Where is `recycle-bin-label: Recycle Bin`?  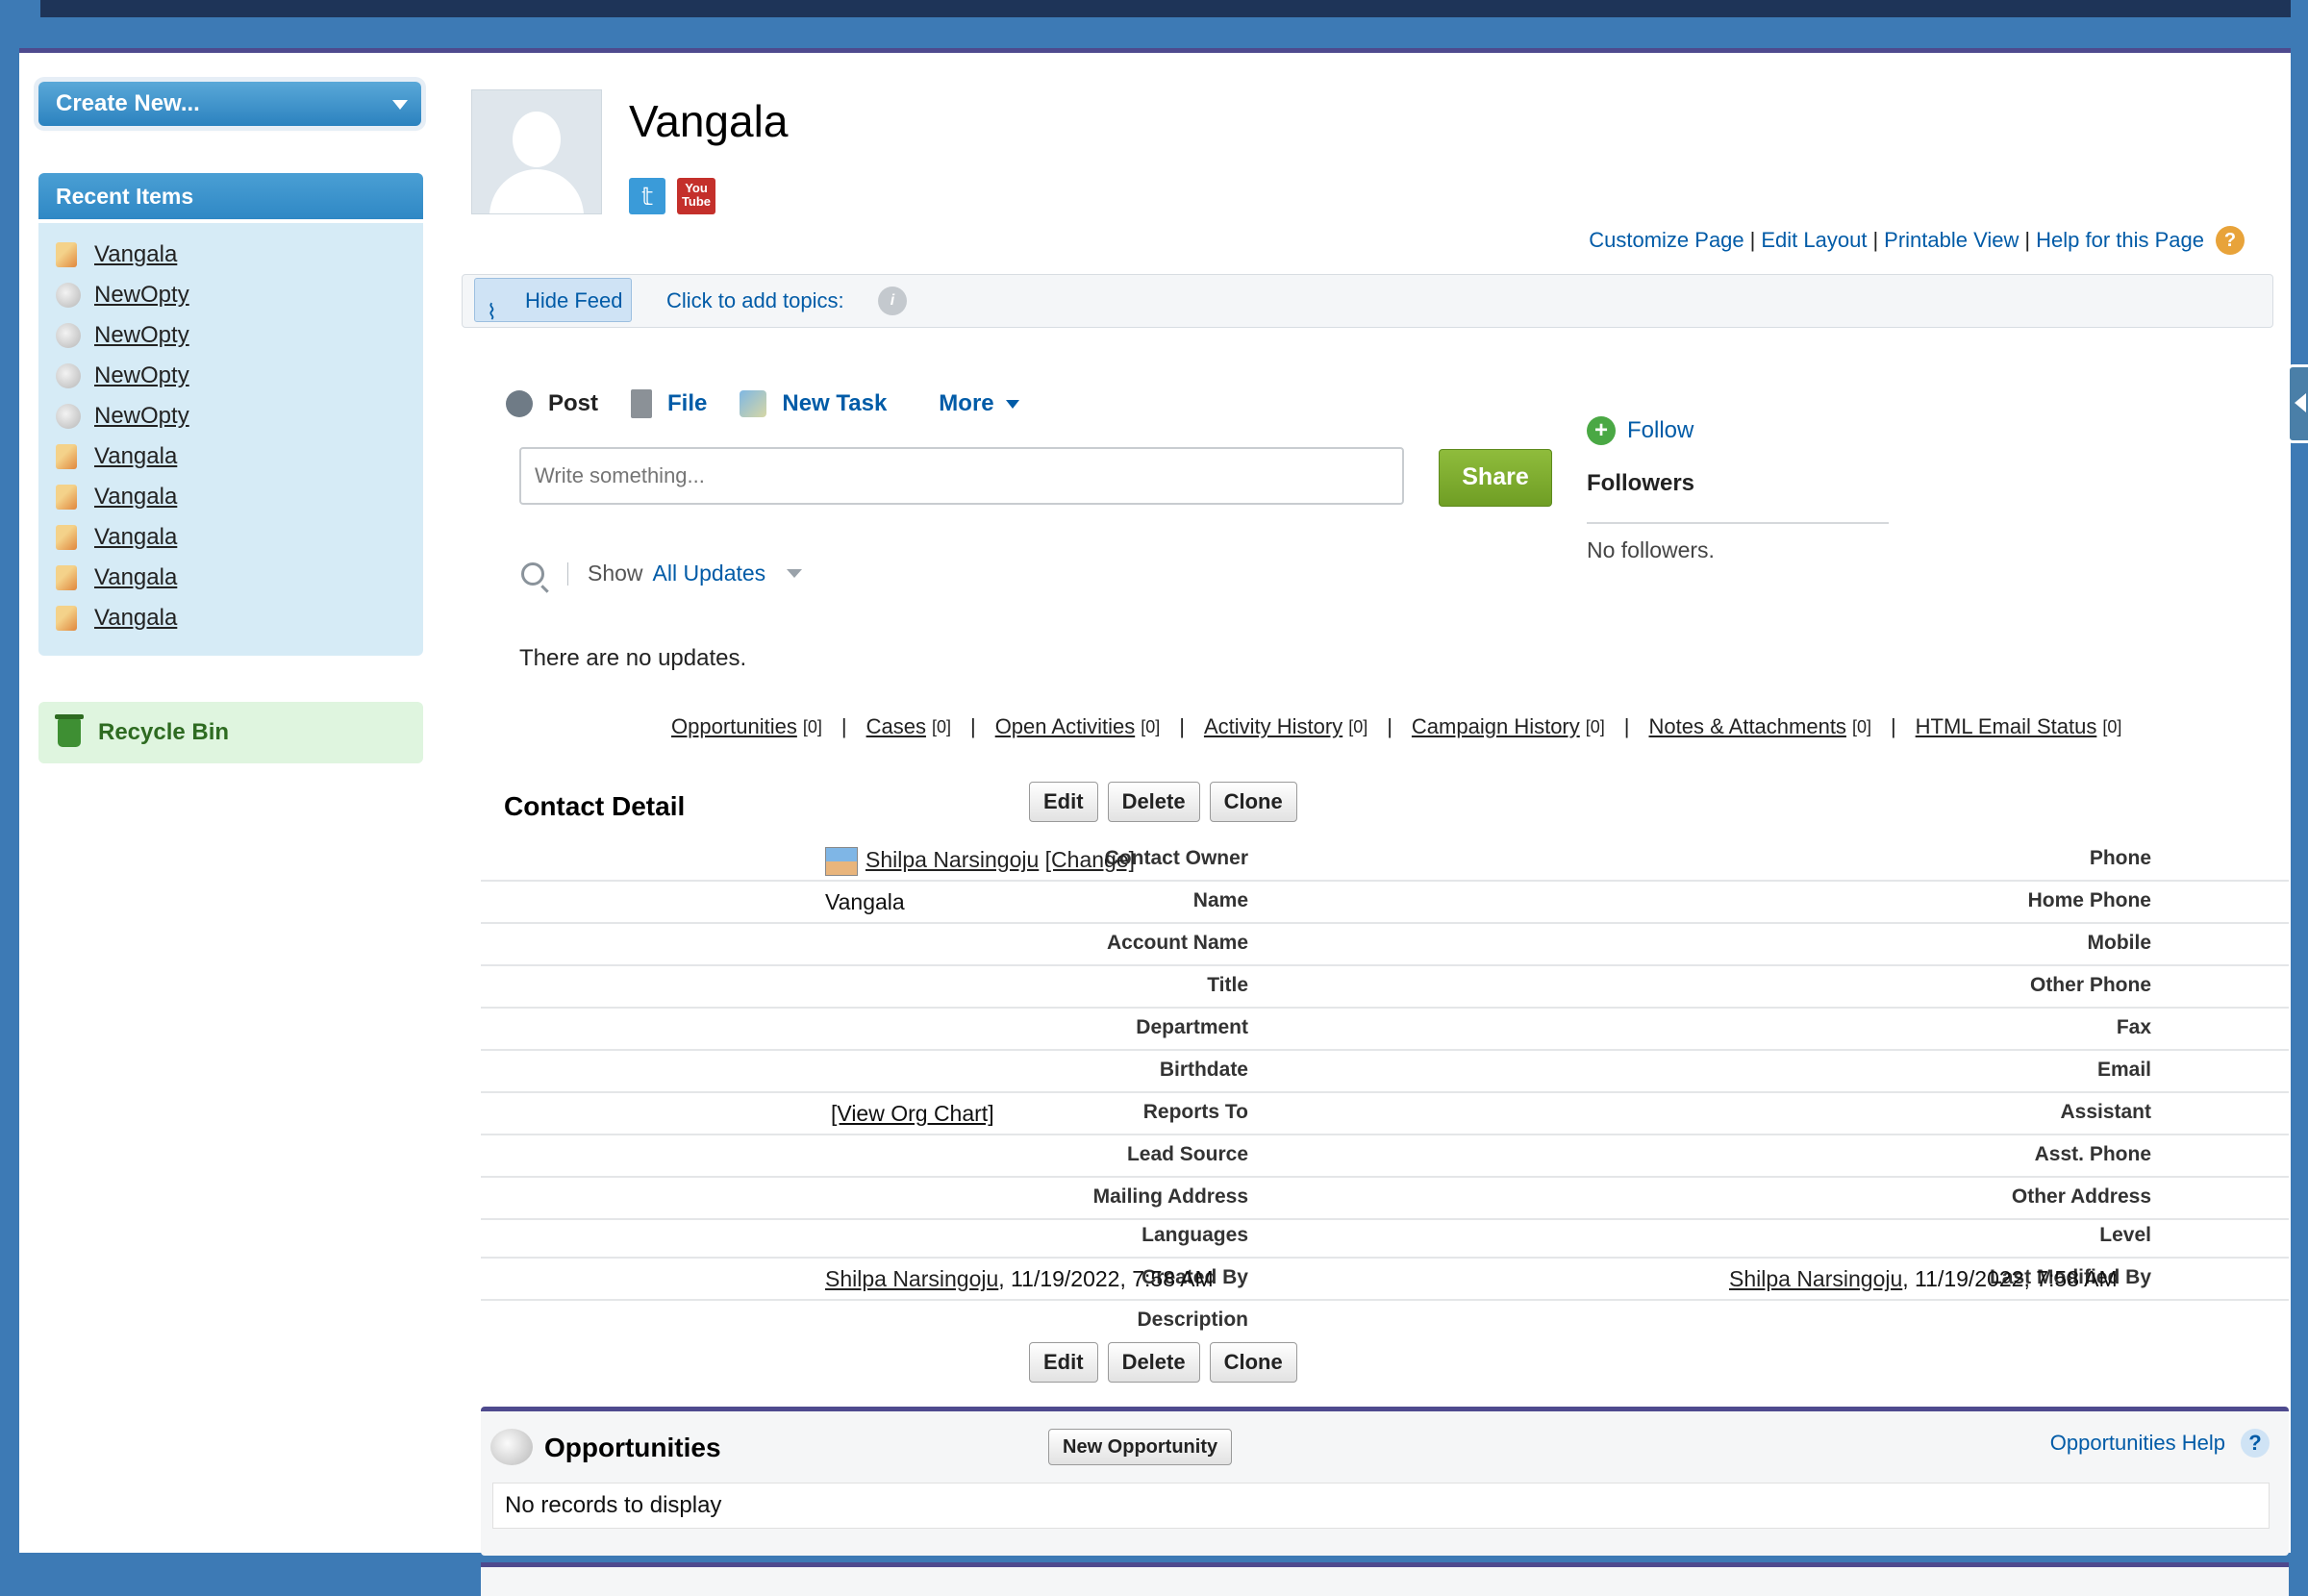 recycle-bin-label: Recycle Bin is located at coordinates (164, 732).